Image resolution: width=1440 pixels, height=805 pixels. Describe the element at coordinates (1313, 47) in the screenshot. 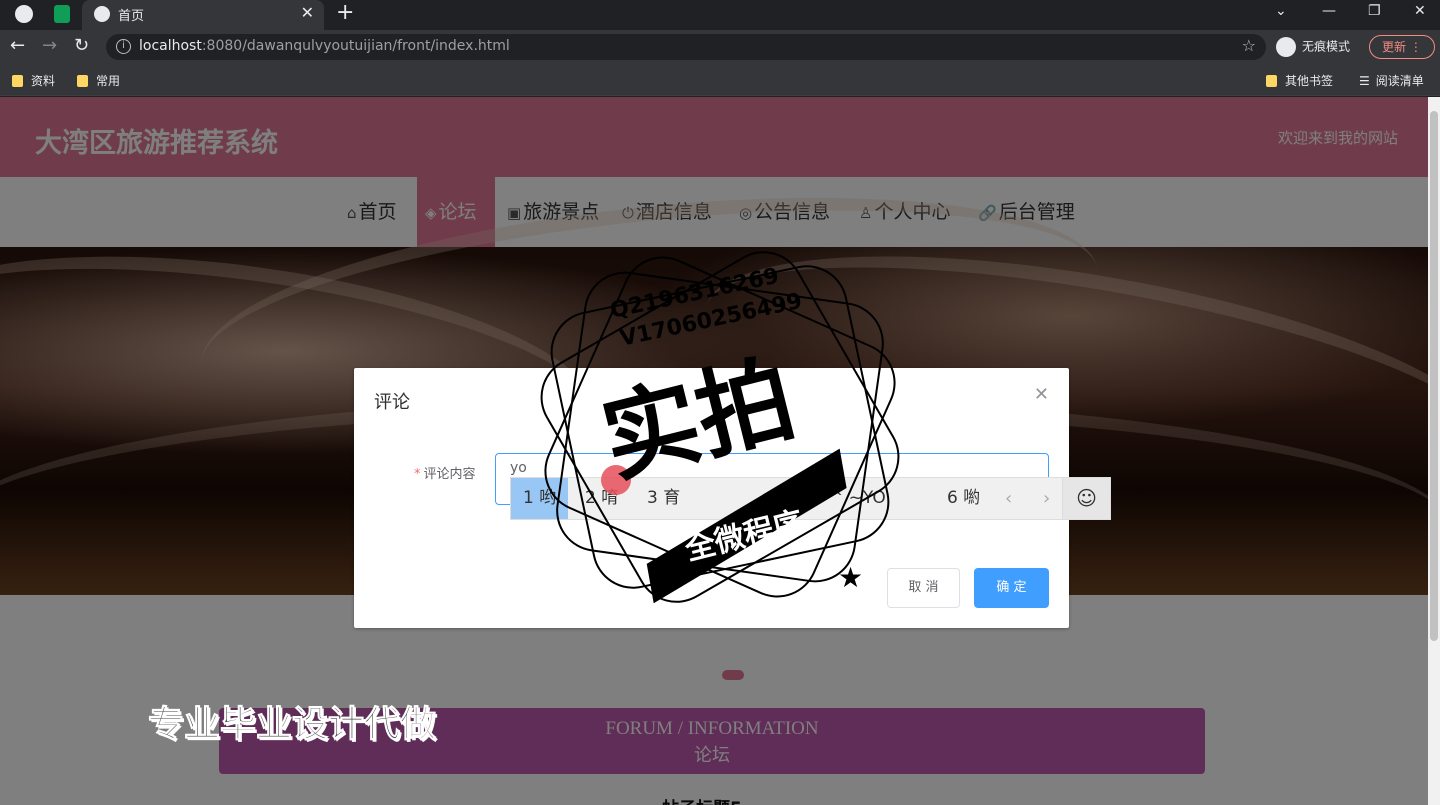

I see `incognito-indicator: 无痕模式` at that location.